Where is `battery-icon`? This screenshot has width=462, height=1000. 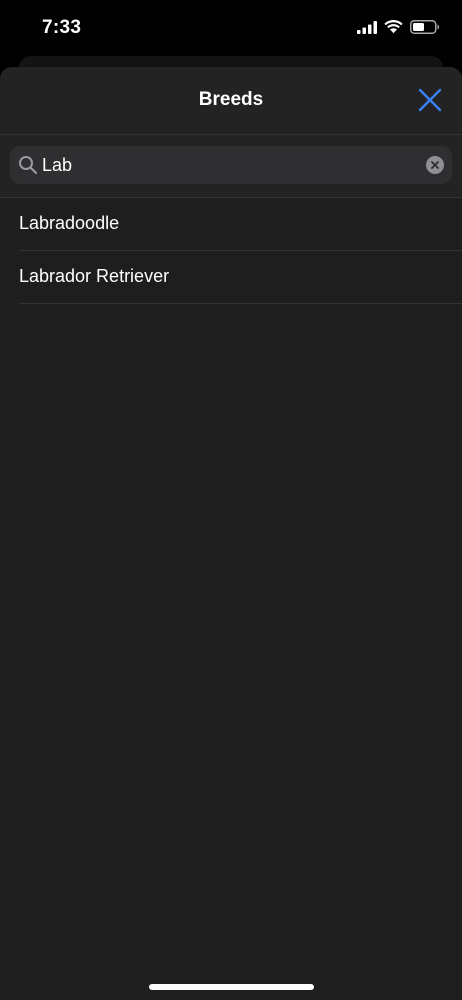
battery-icon is located at coordinates (425, 27).